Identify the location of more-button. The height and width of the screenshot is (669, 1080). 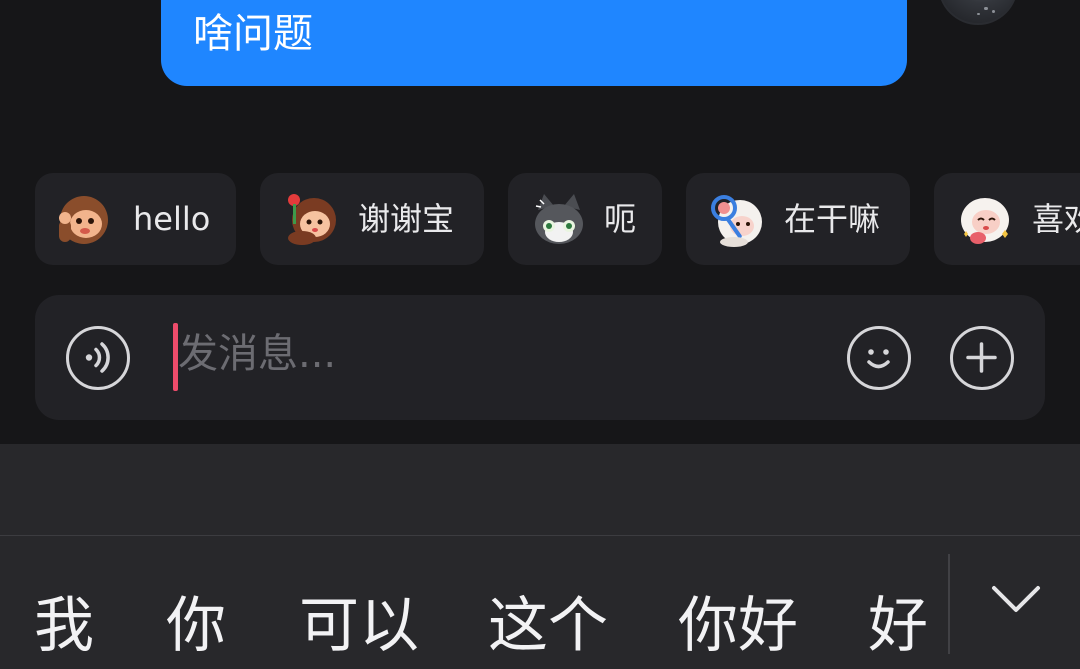
(982, 358).